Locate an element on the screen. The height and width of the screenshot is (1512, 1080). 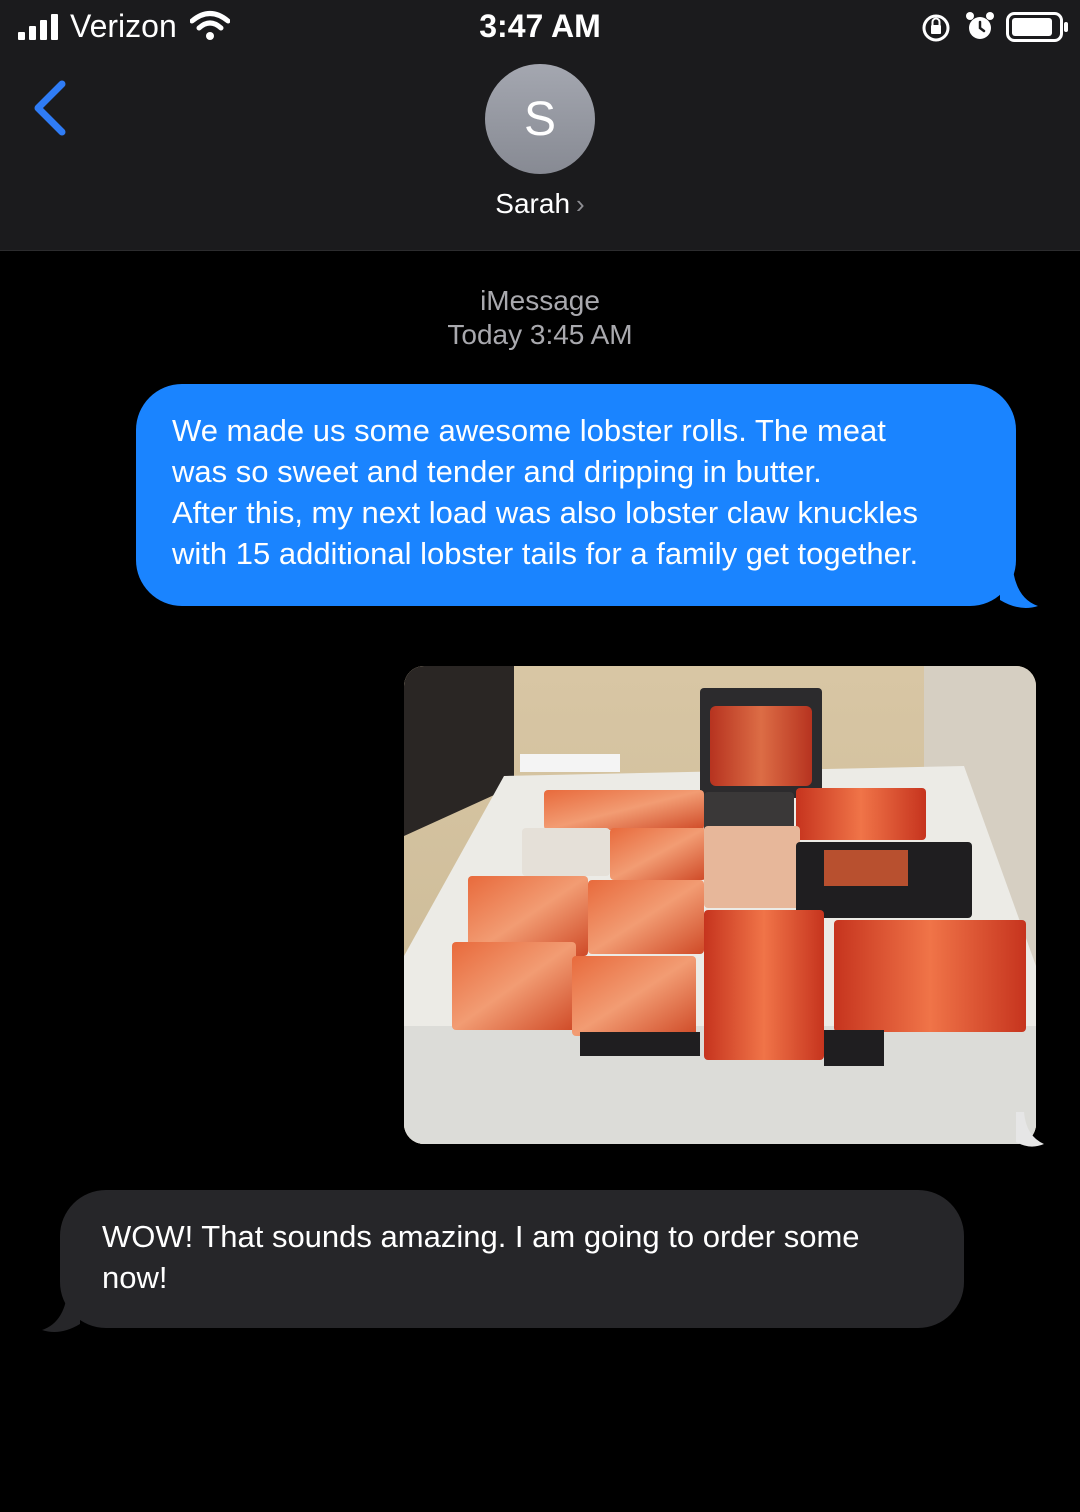
clock: 3:47 AM is located at coordinates (540, 26).